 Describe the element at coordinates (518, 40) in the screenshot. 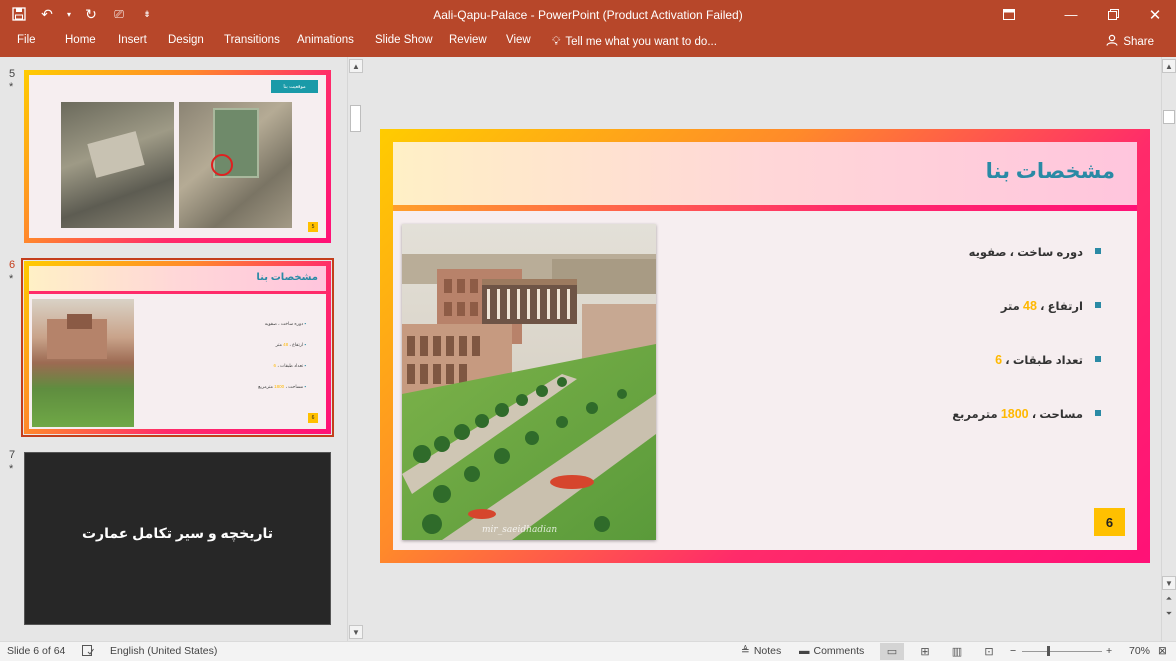

I see `tab-view: View` at that location.